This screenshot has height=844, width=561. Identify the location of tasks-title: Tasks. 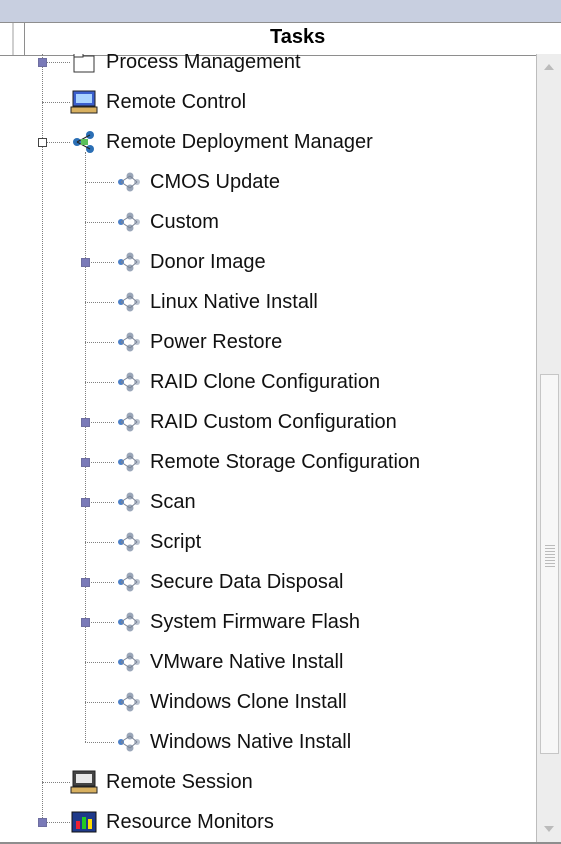
(298, 37).